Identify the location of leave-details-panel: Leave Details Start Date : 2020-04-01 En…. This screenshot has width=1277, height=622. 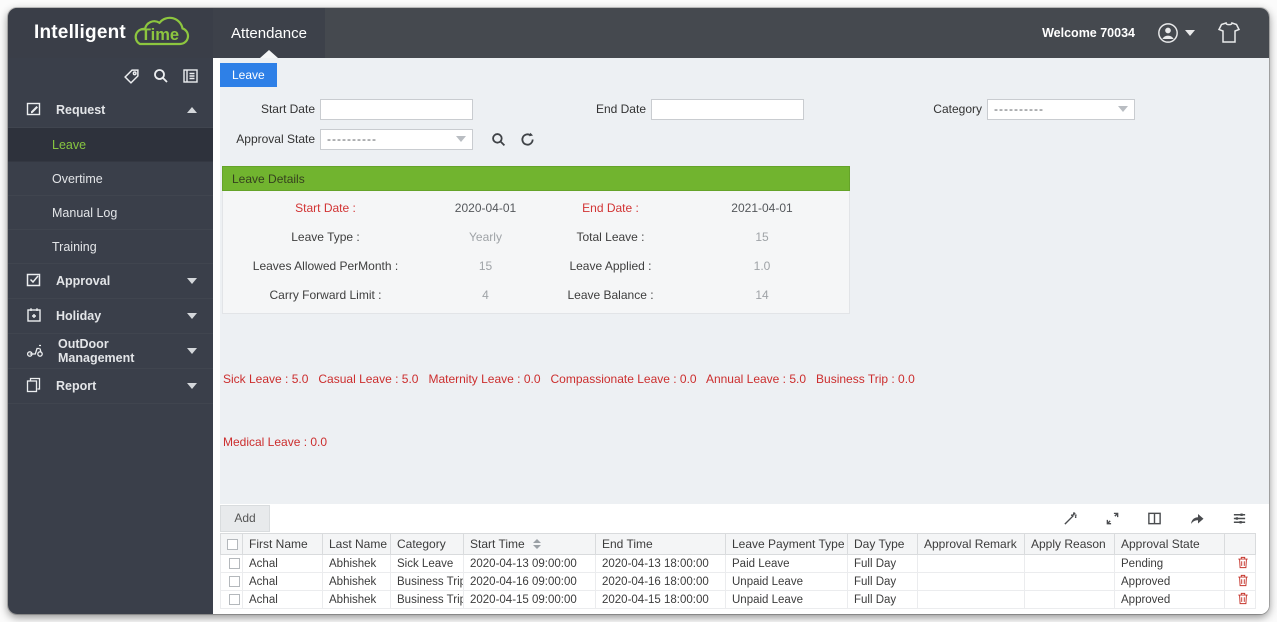
(536, 240).